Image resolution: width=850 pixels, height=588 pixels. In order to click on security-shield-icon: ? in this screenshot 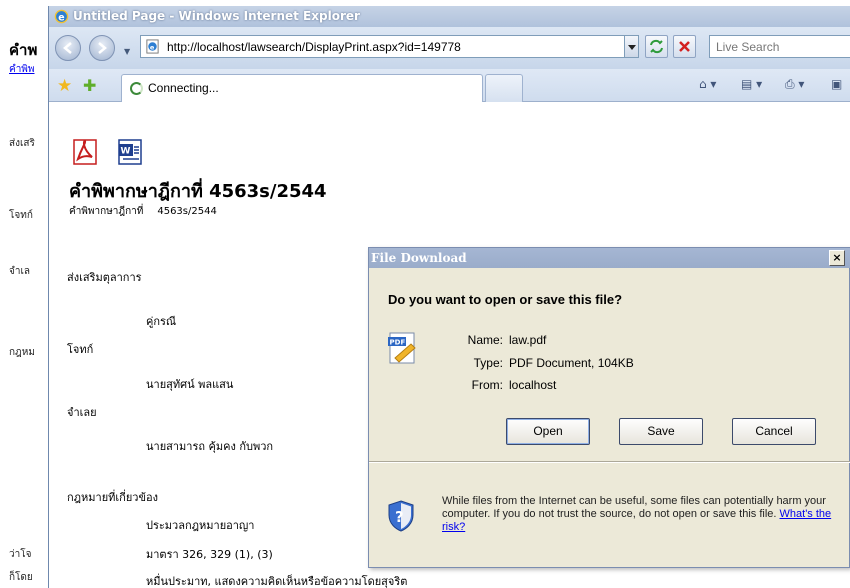, I will do `click(401, 516)`.